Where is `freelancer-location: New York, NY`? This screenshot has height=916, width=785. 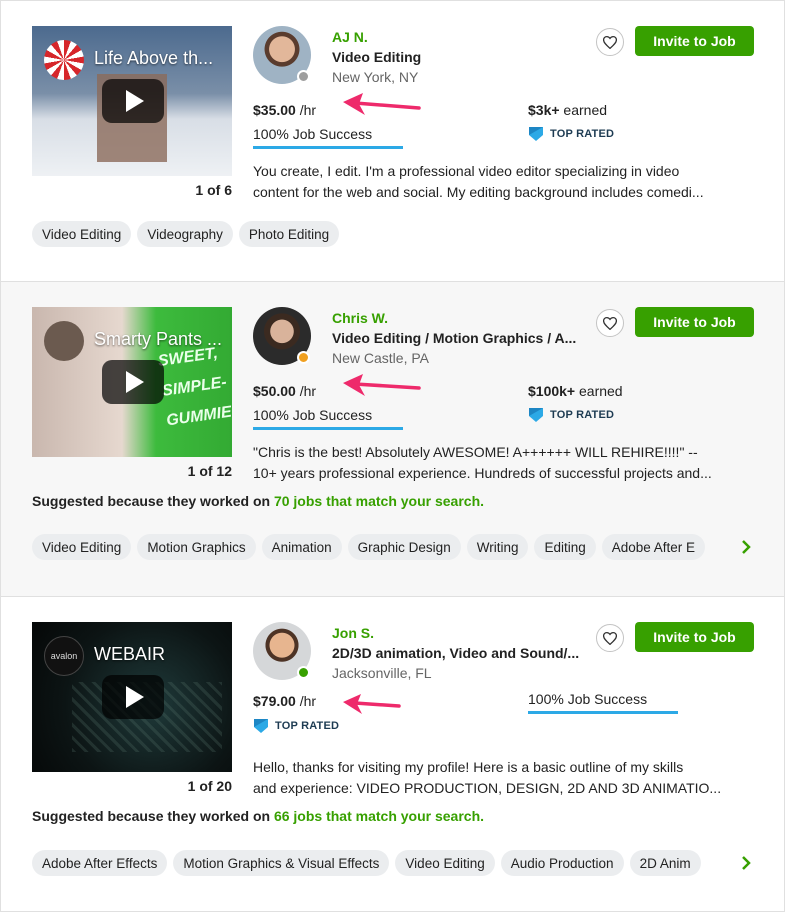 freelancer-location: New York, NY is located at coordinates (375, 77).